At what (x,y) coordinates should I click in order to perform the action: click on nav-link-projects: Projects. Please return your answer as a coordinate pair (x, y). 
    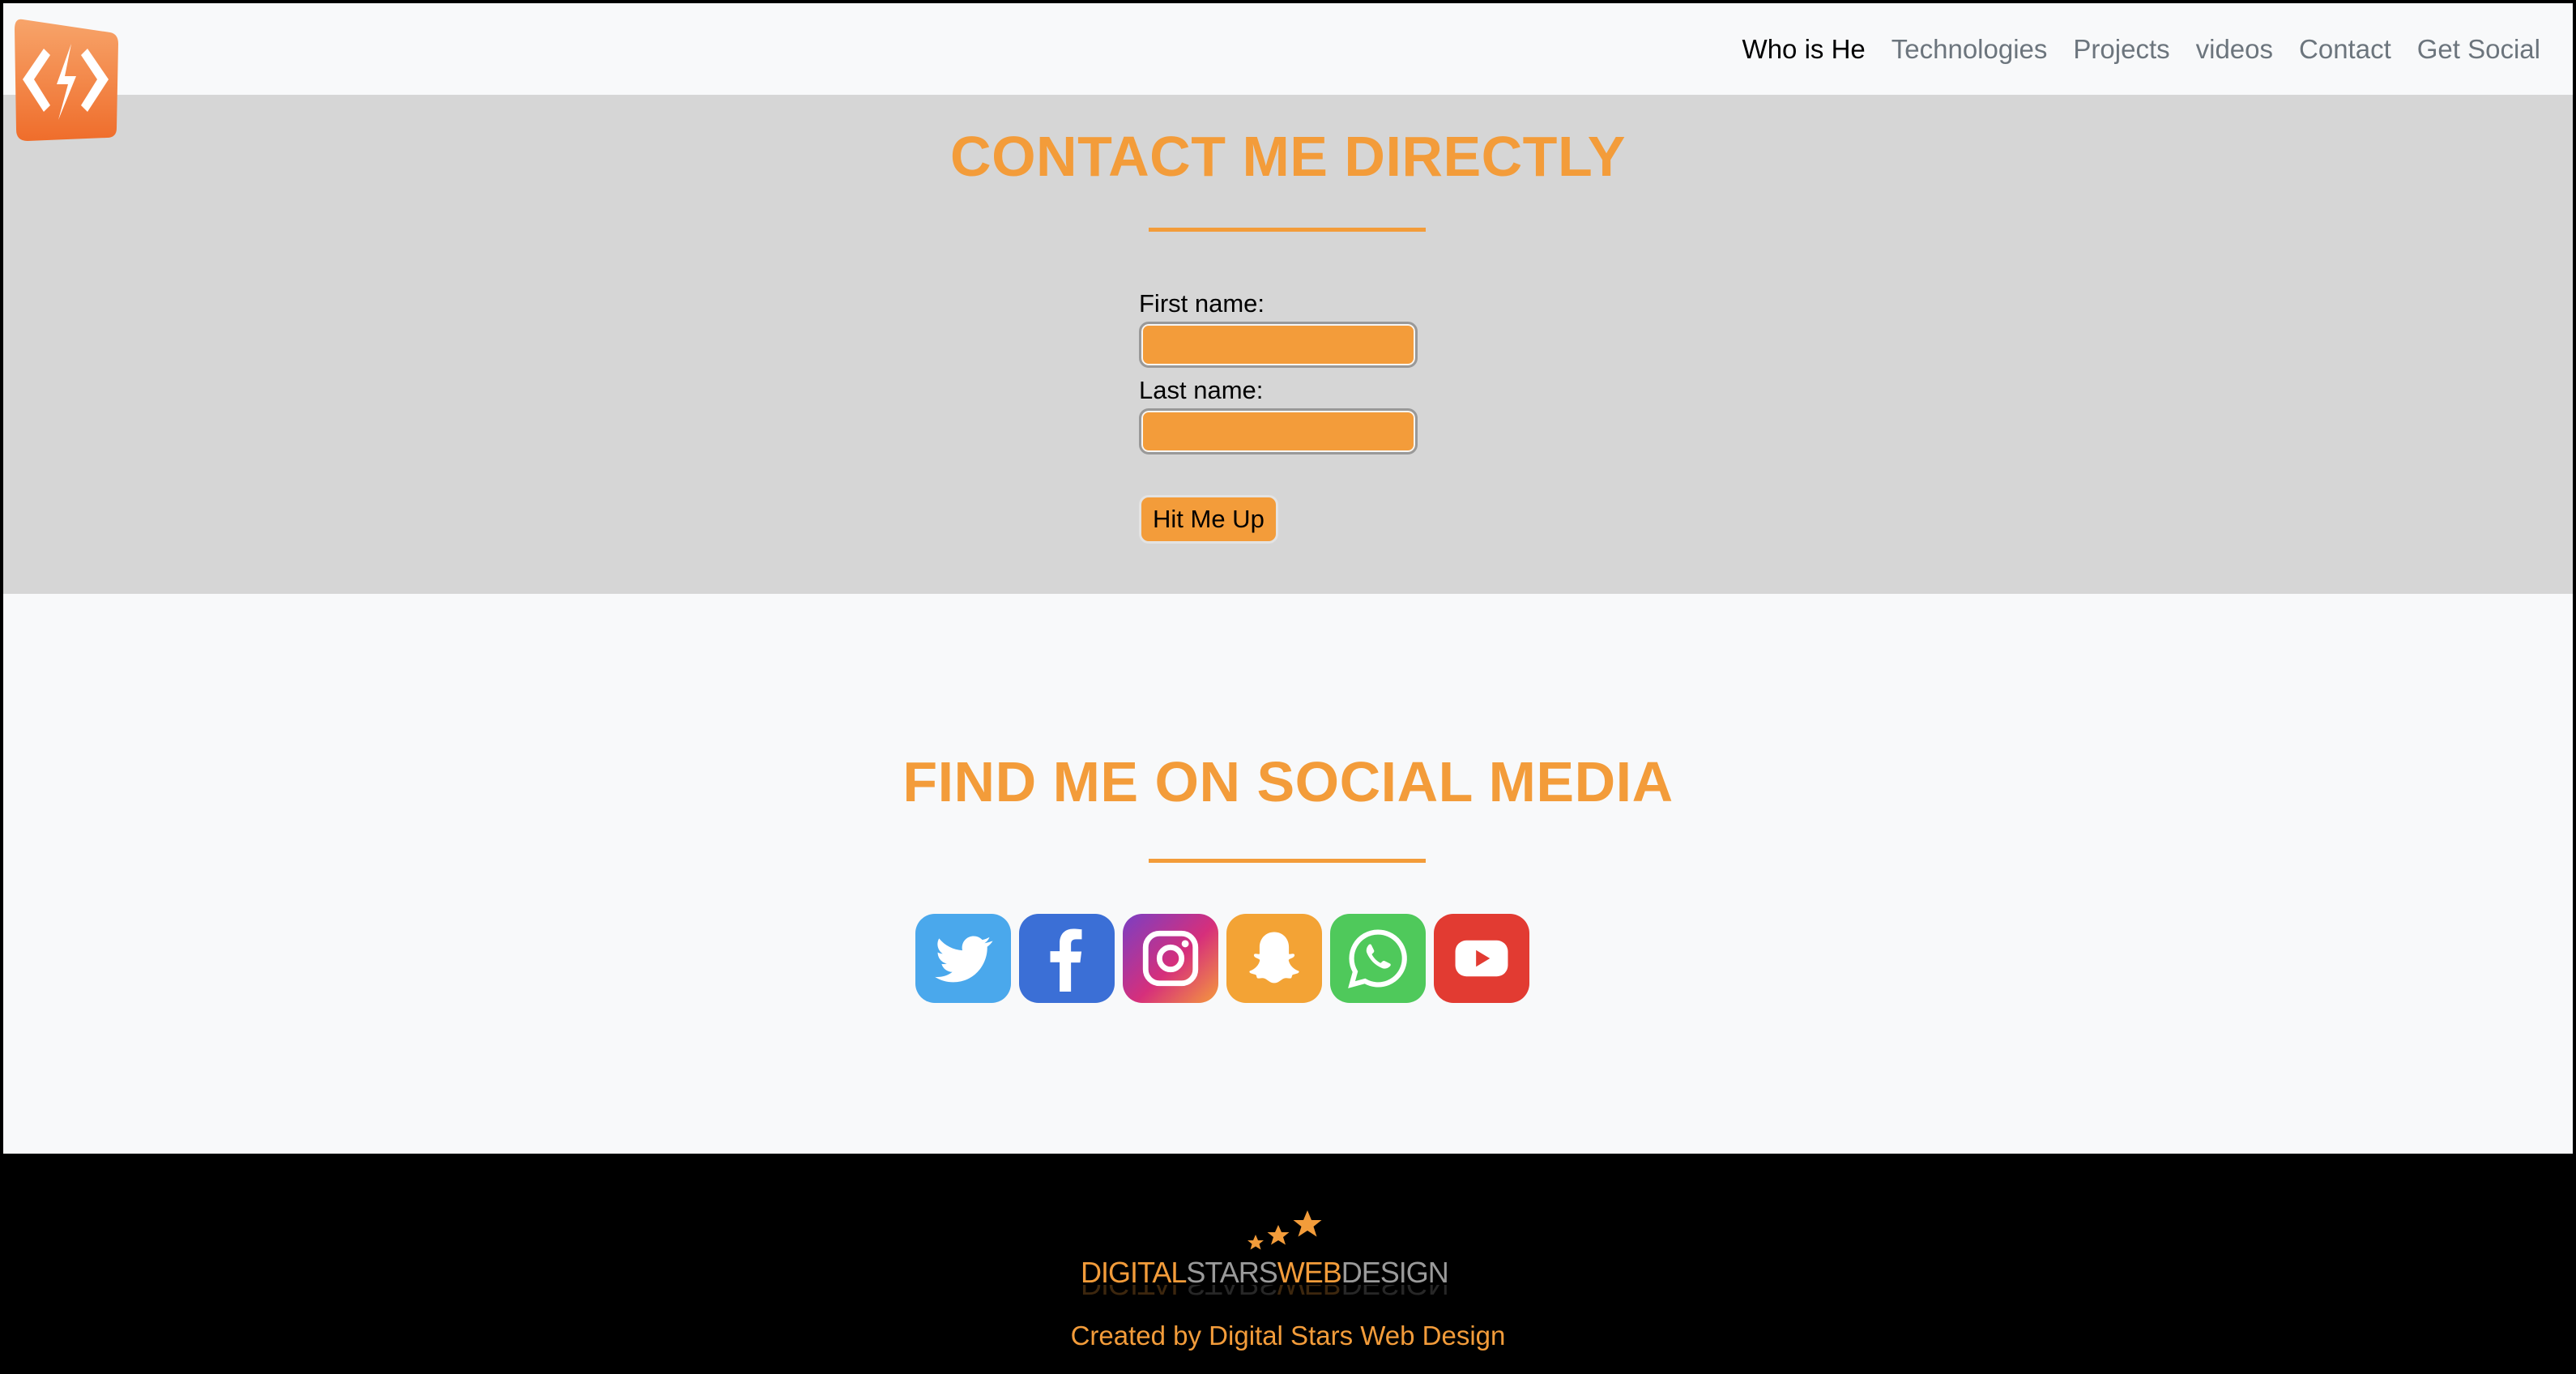
    Looking at the image, I should click on (2121, 49).